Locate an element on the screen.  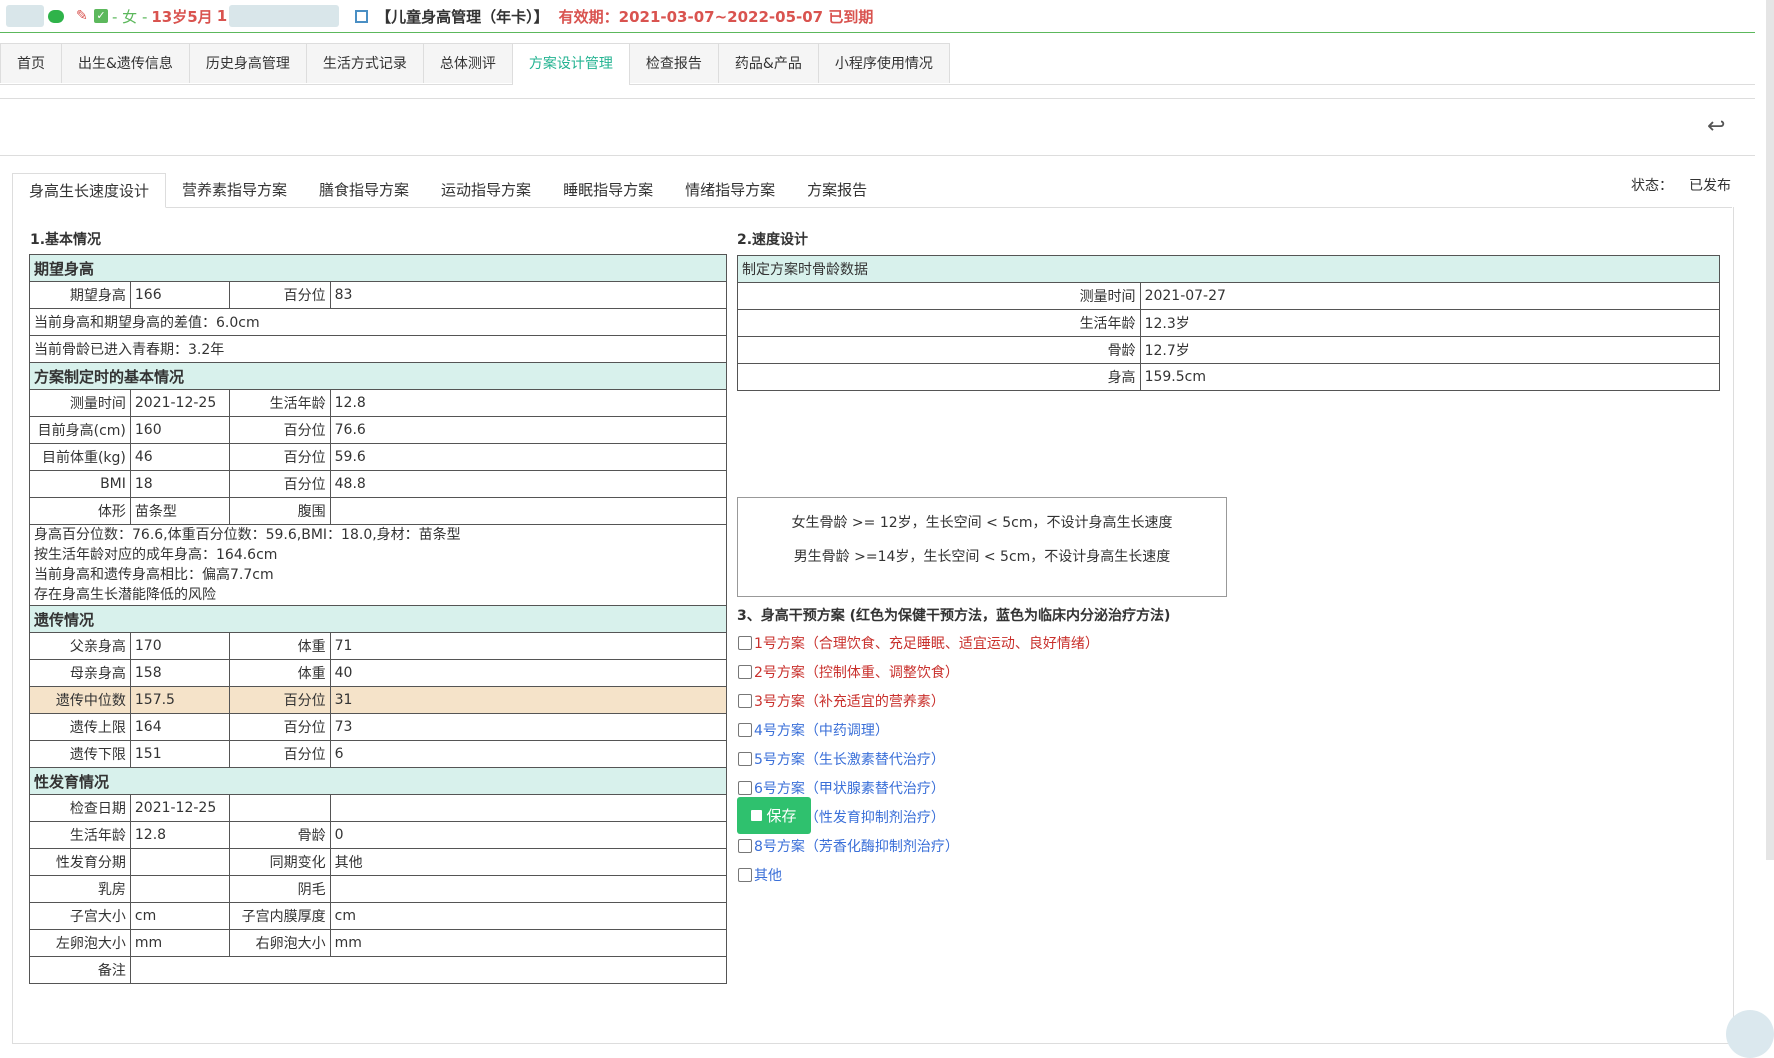
row-value: 160 is located at coordinates (179, 430).